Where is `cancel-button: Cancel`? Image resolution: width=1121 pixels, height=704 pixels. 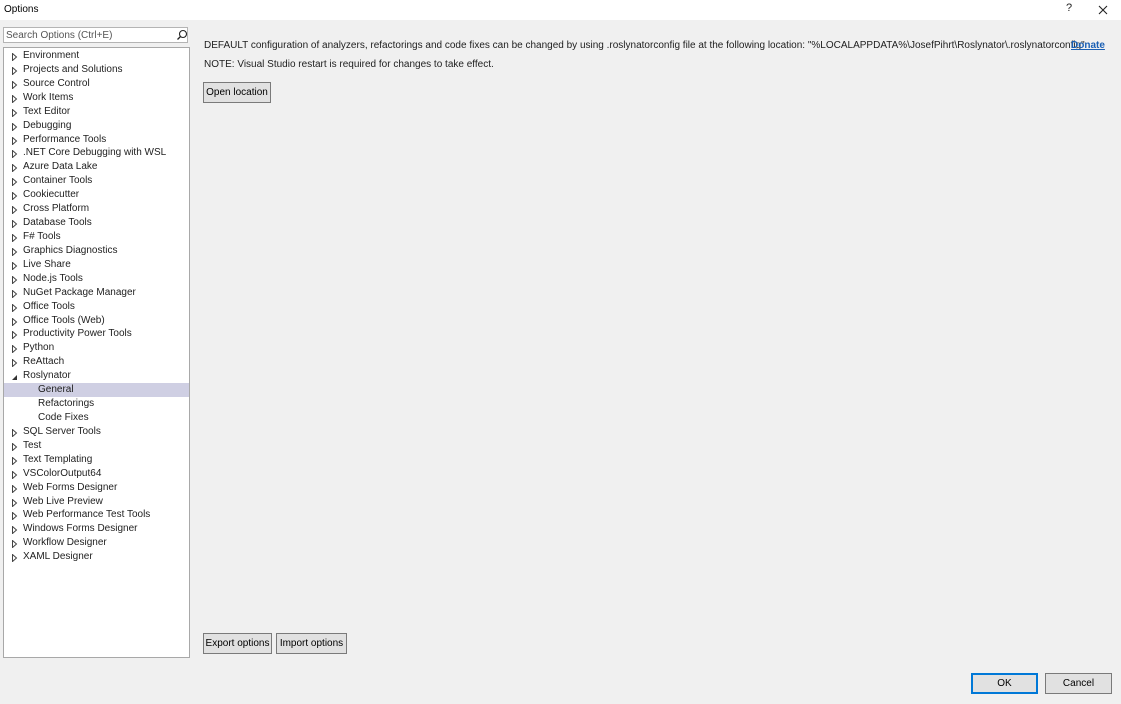 cancel-button: Cancel is located at coordinates (1078, 683).